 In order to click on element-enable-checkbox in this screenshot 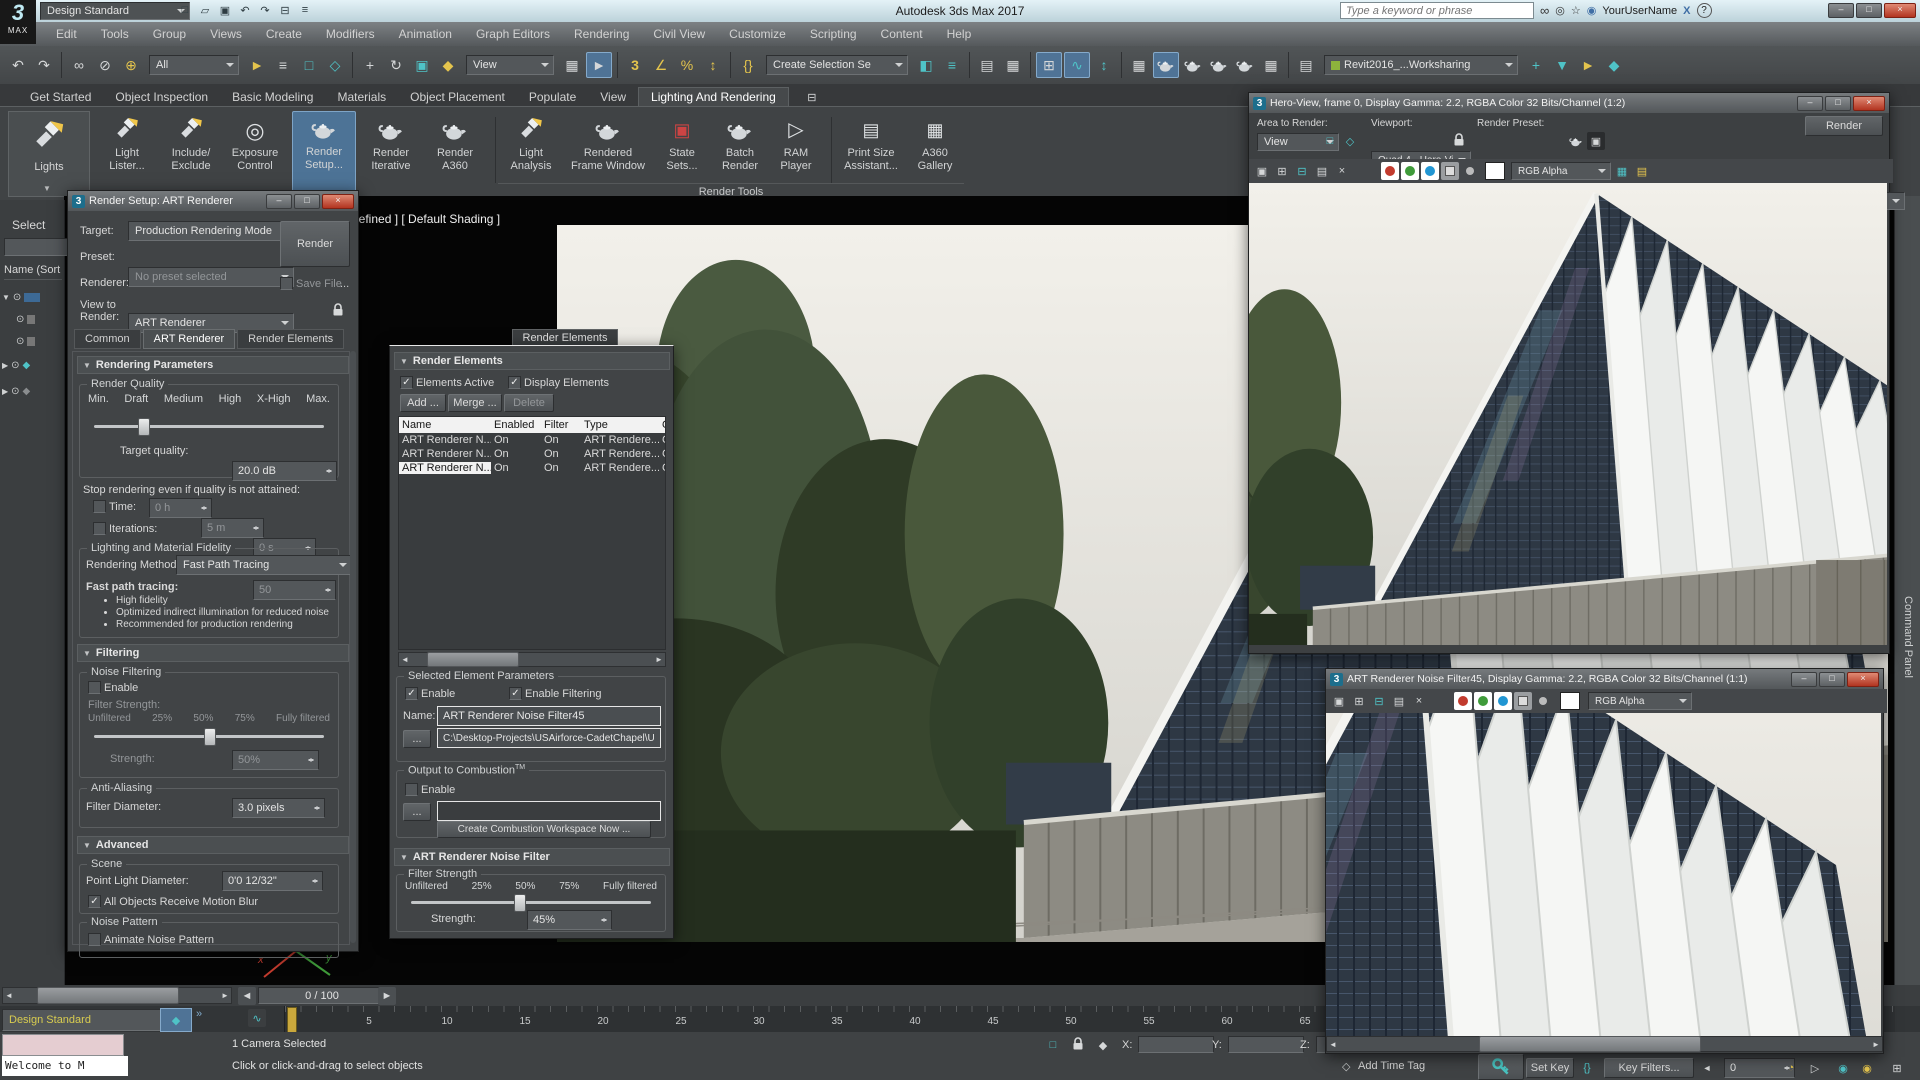, I will do `click(411, 693)`.